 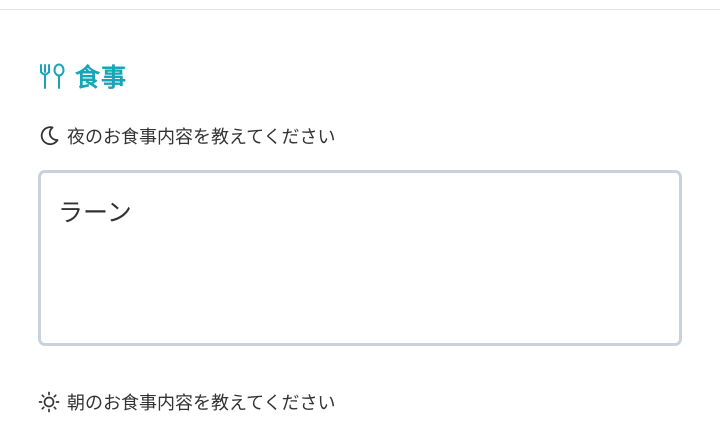 I want to click on meals-section-header: 食事, so click(x=82, y=76).